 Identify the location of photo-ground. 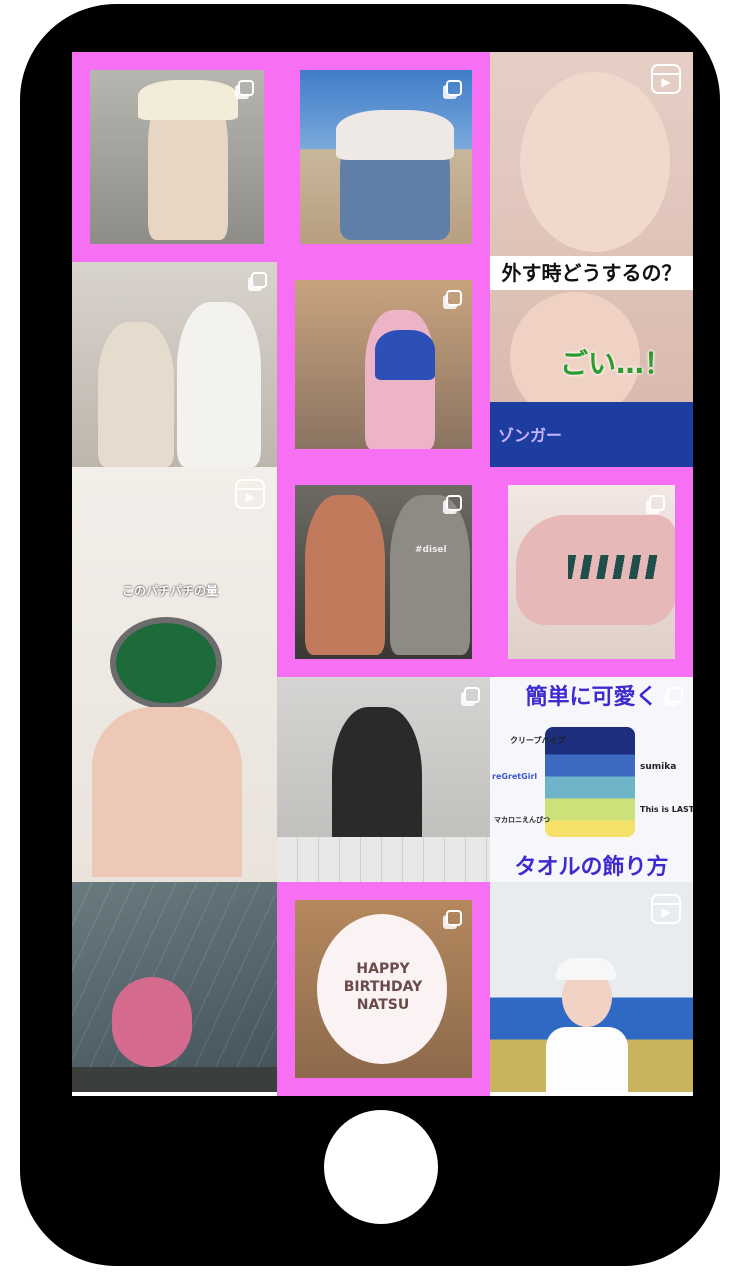
(174, 1079).